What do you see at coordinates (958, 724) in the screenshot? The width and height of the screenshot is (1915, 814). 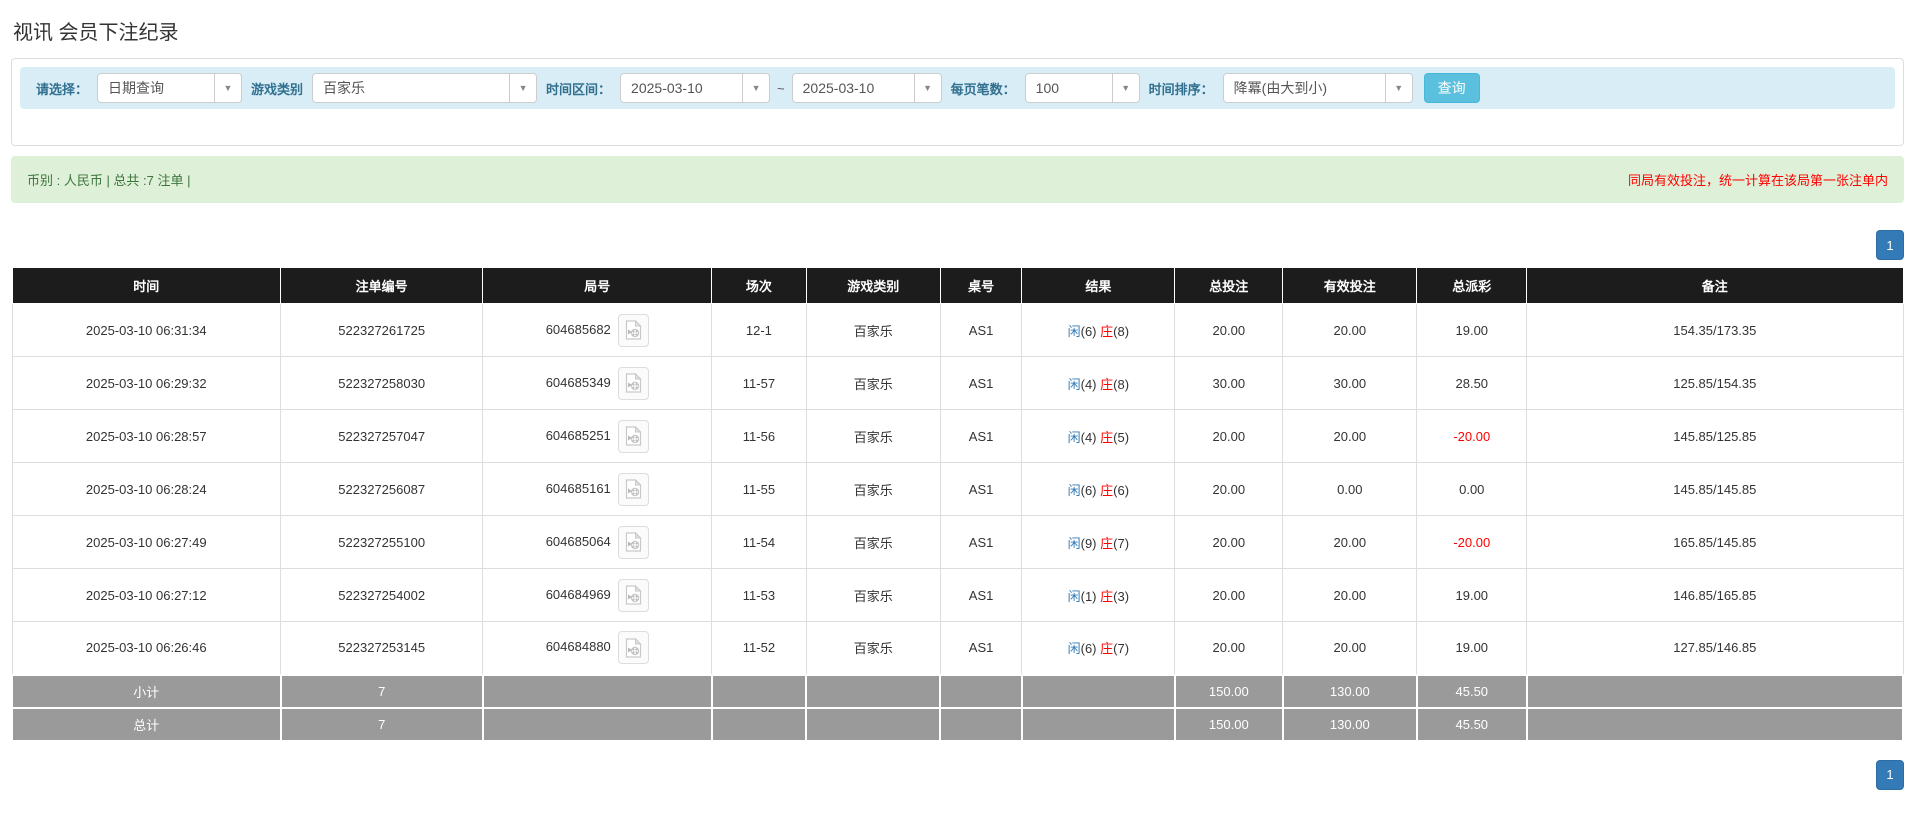 I see `total-row: 总计 7 150.00 130.00 45.50` at bounding box center [958, 724].